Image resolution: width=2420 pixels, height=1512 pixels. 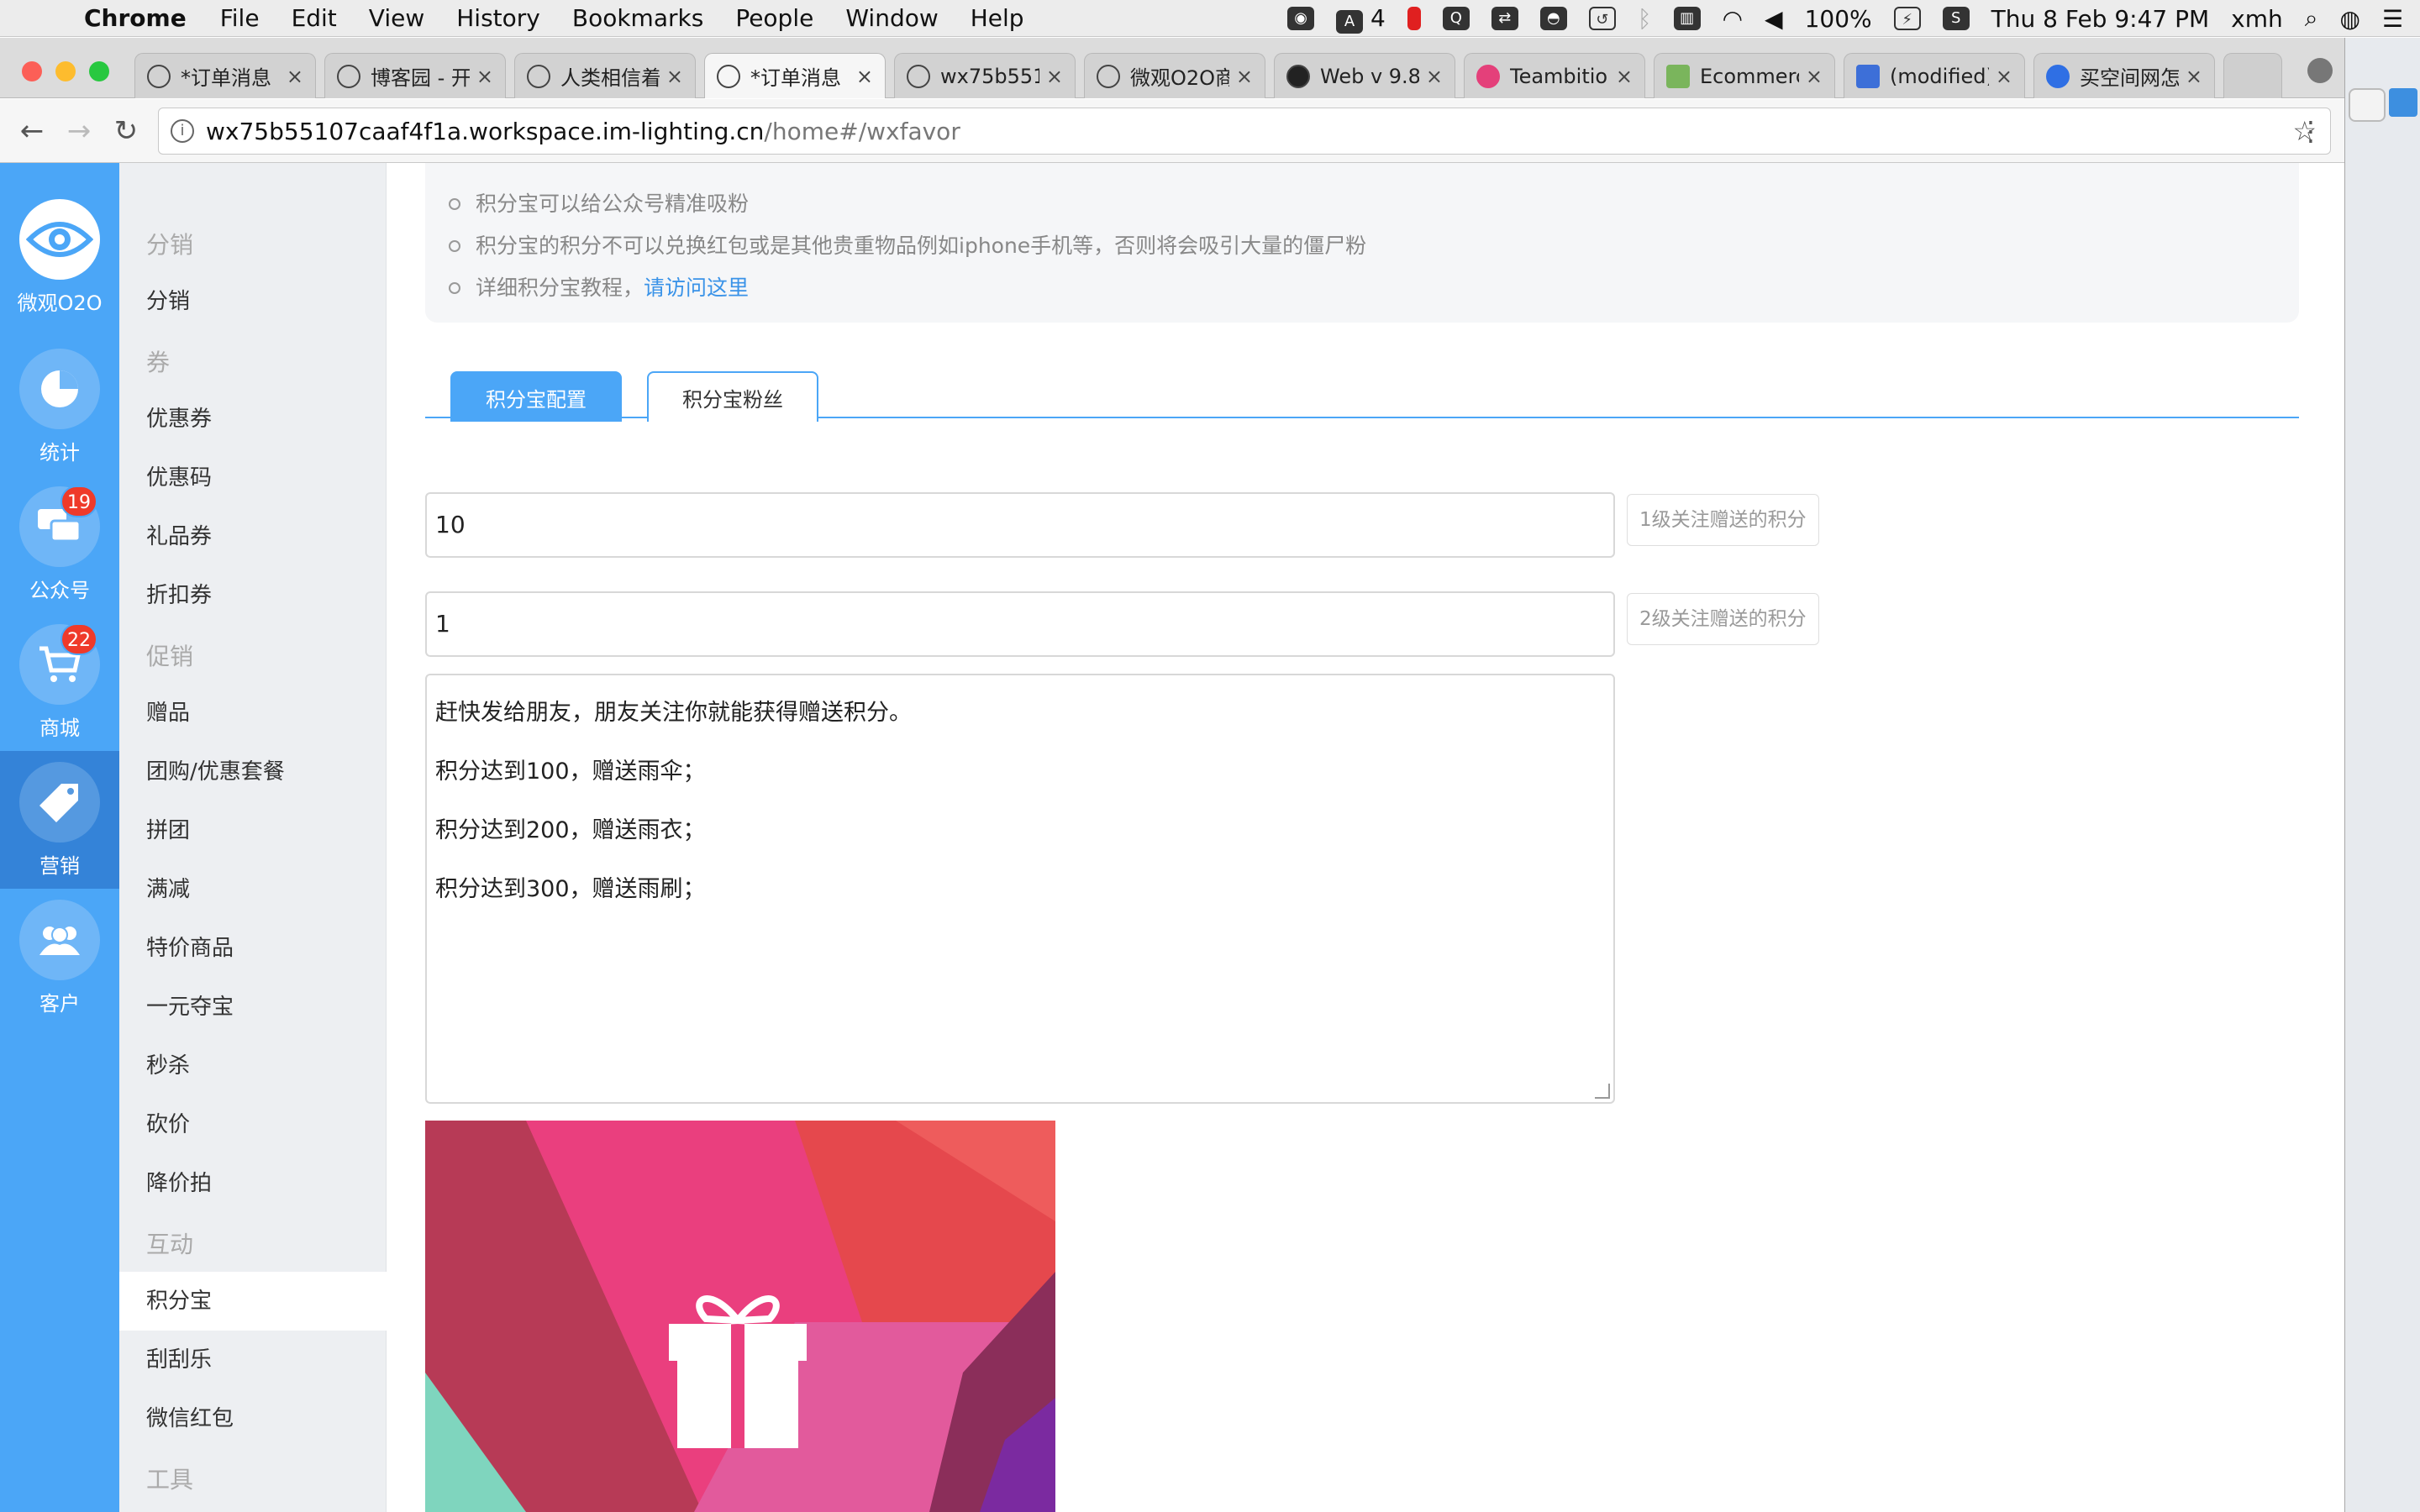 I want to click on sogou-input-icon: S, so click(x=1956, y=18).